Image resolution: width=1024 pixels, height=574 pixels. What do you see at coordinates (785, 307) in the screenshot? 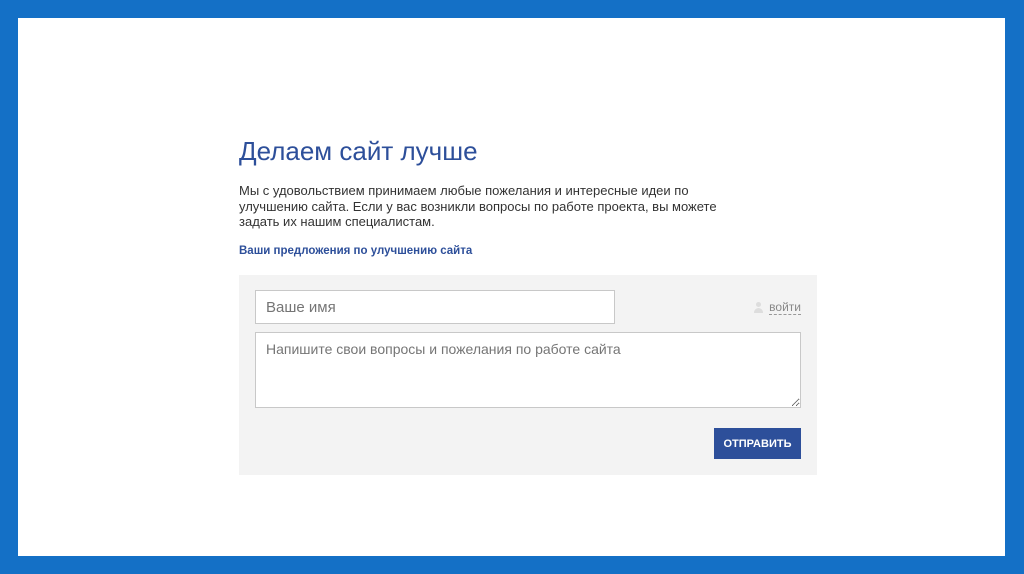
I see `login-label: войти` at bounding box center [785, 307].